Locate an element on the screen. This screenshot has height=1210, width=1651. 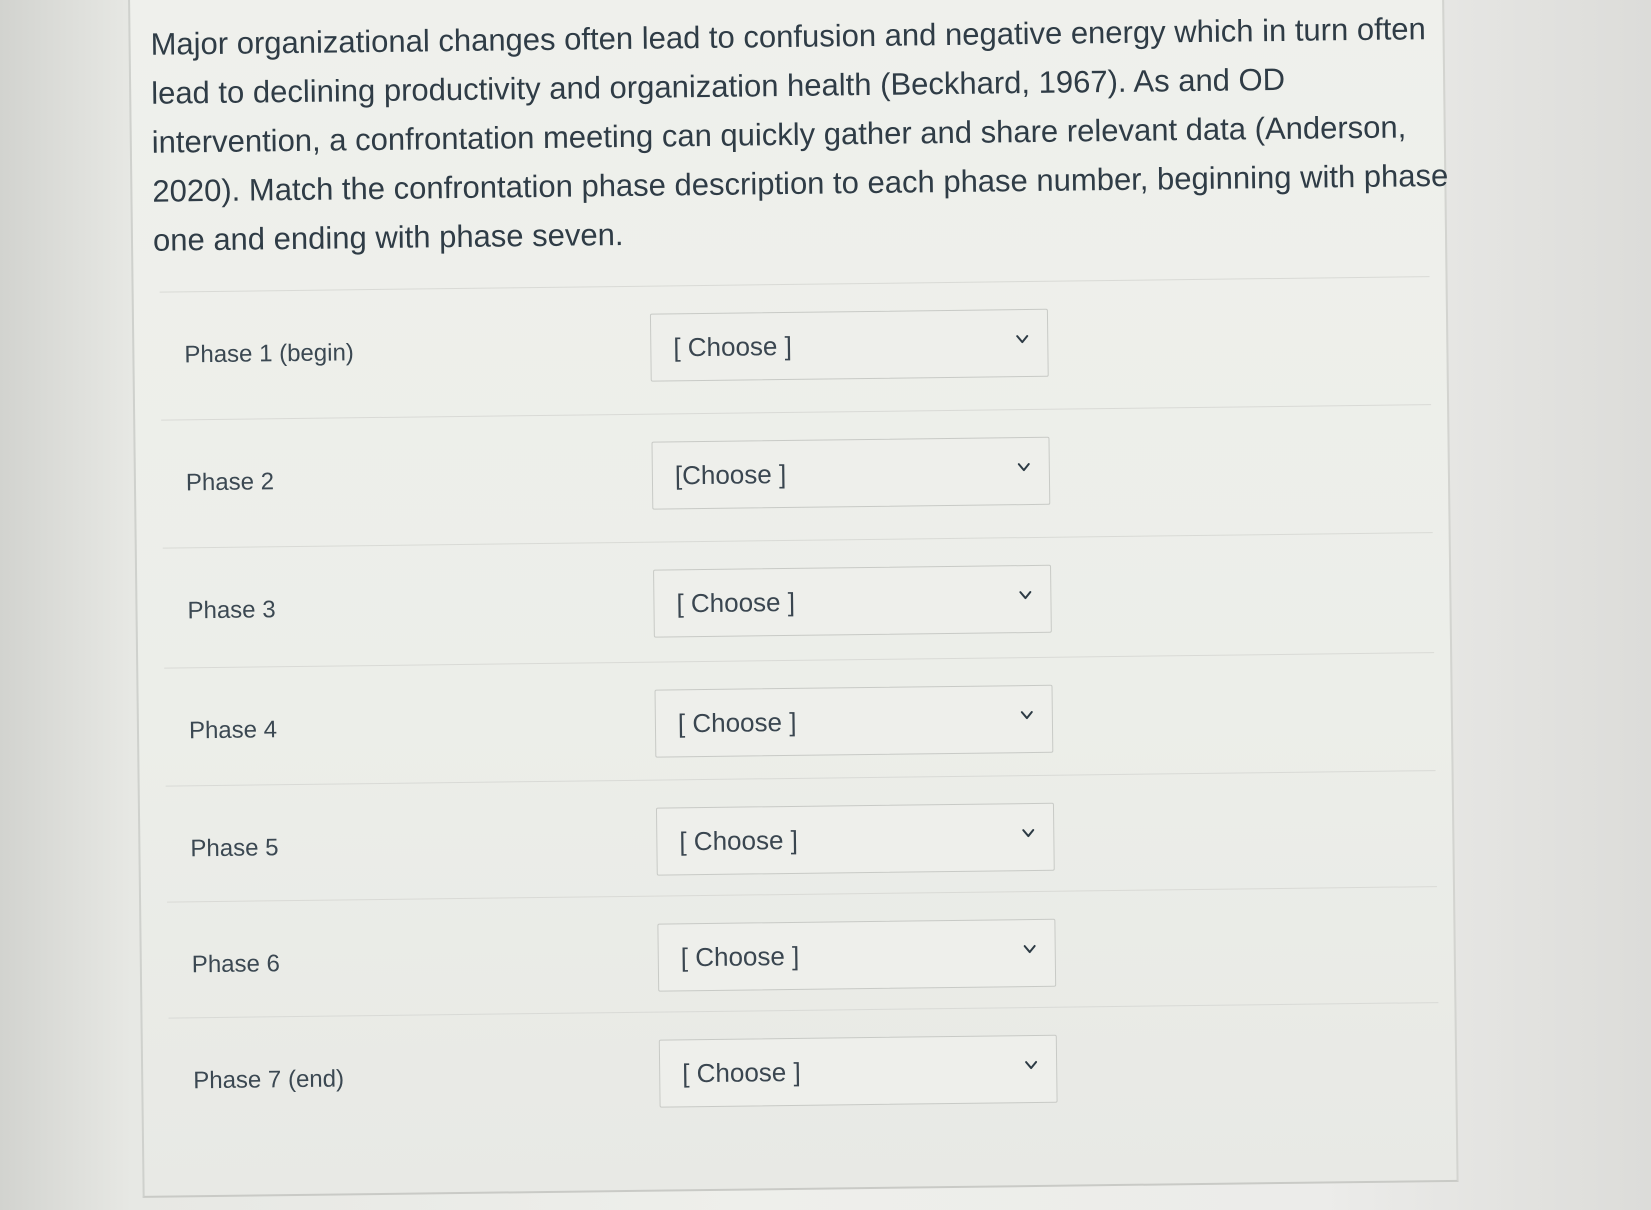
match-row-phase-4: Phase 4 [ Choose ] is located at coordinates (789, 748).